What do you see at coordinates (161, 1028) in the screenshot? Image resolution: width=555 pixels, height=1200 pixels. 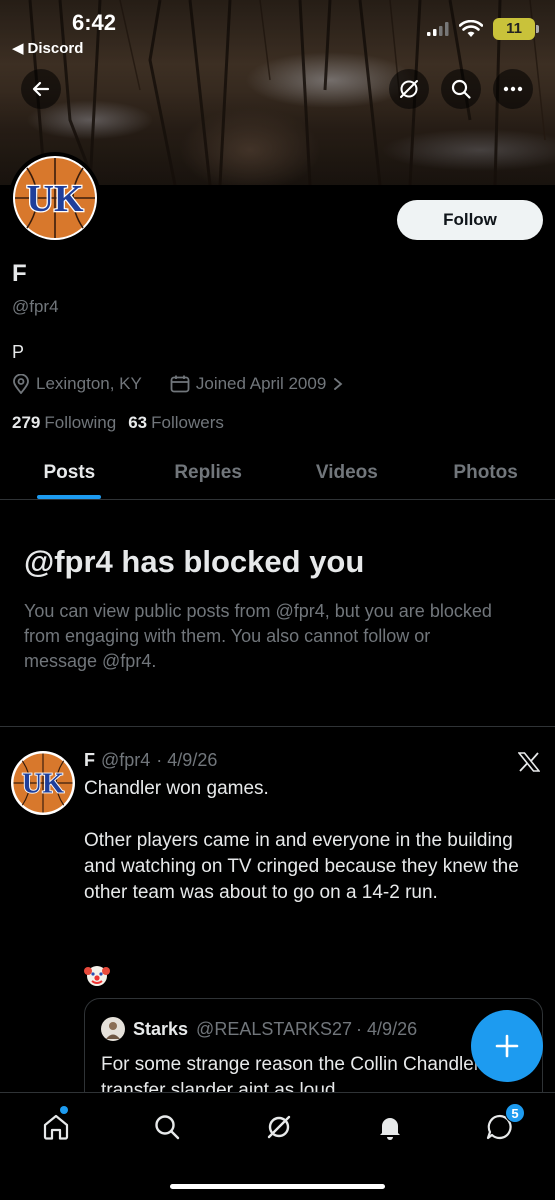 I see `quoted-author-name: Starks` at bounding box center [161, 1028].